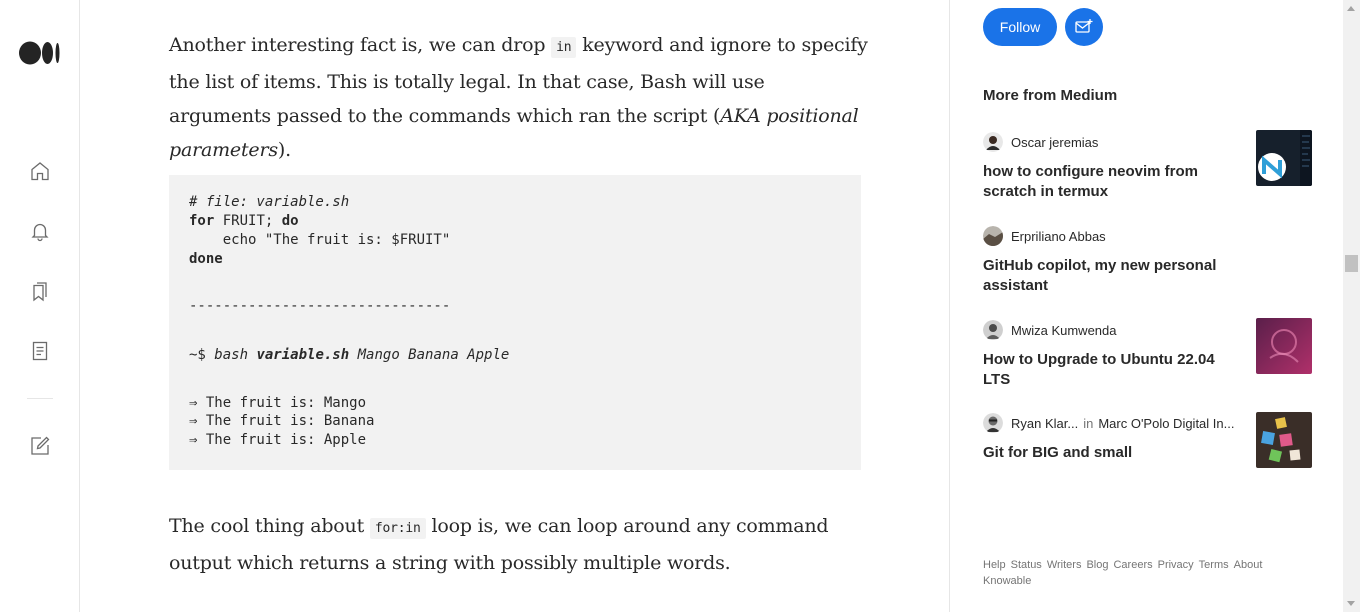  Describe the element at coordinates (1026, 565) in the screenshot. I see `footer-link-status: Status` at that location.